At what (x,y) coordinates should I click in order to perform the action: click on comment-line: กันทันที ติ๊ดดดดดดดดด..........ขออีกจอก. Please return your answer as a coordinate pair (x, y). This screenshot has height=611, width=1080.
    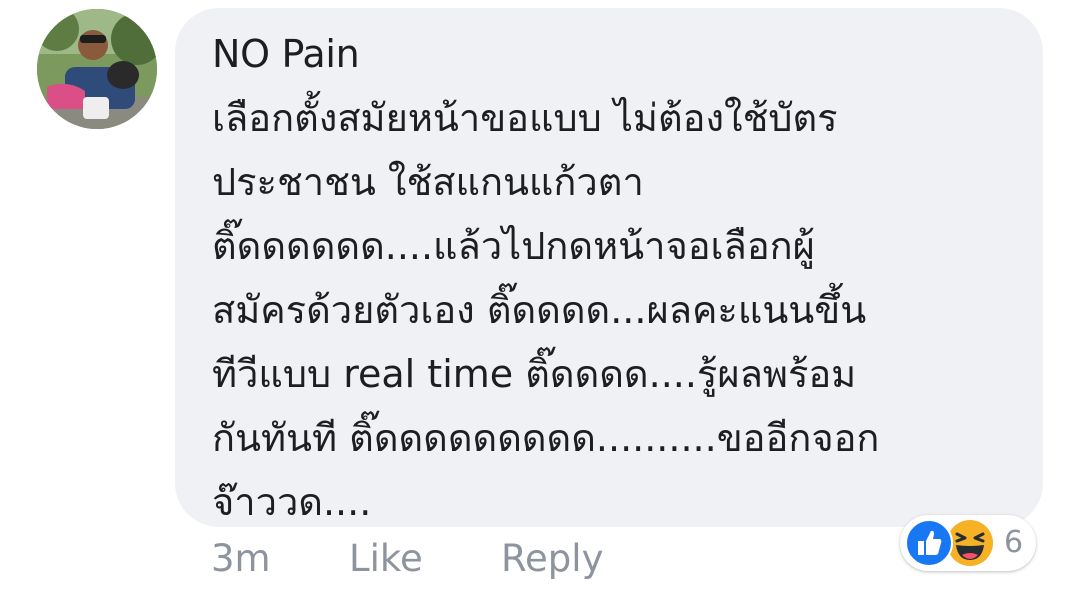
    Looking at the image, I should click on (546, 438).